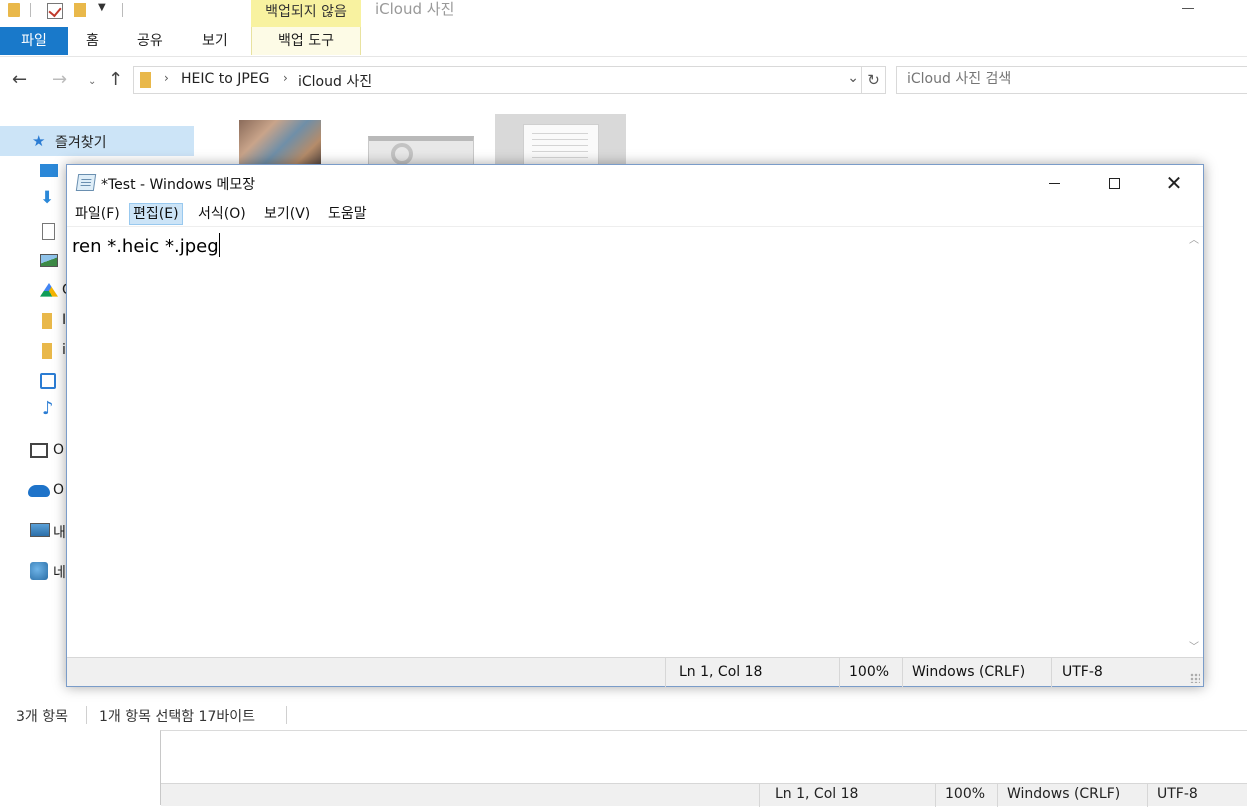 This screenshot has width=1247, height=807. Describe the element at coordinates (59, 573) in the screenshot. I see `sidebar-item-label: 네` at that location.